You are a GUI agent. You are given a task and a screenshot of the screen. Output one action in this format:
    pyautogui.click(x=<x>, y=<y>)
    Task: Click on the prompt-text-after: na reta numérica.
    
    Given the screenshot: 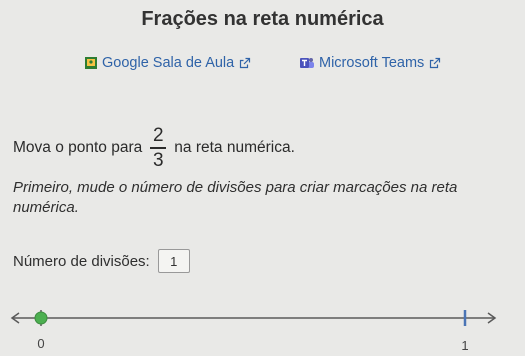 What is the action you would take?
    pyautogui.click(x=234, y=147)
    